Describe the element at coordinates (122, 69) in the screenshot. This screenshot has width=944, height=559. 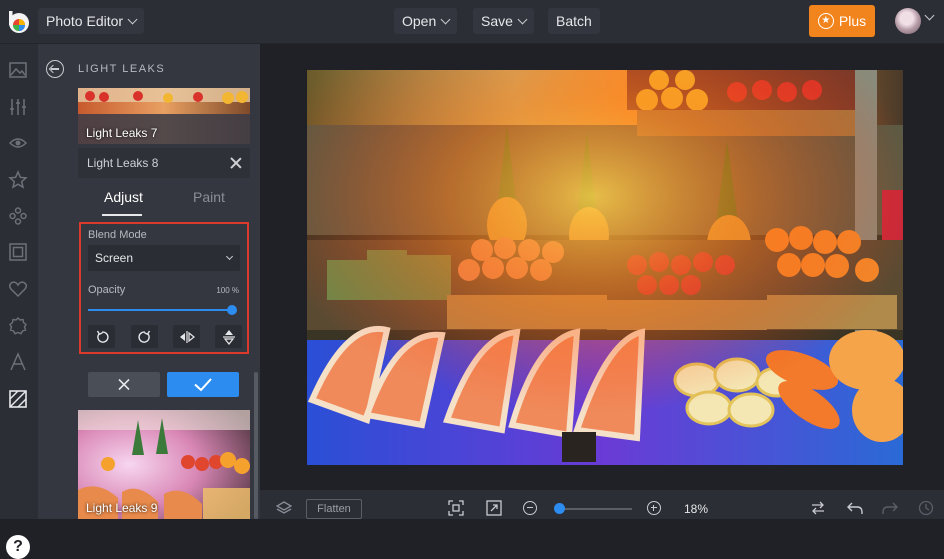
I see `panel-title: LIGHT LEAKS` at that location.